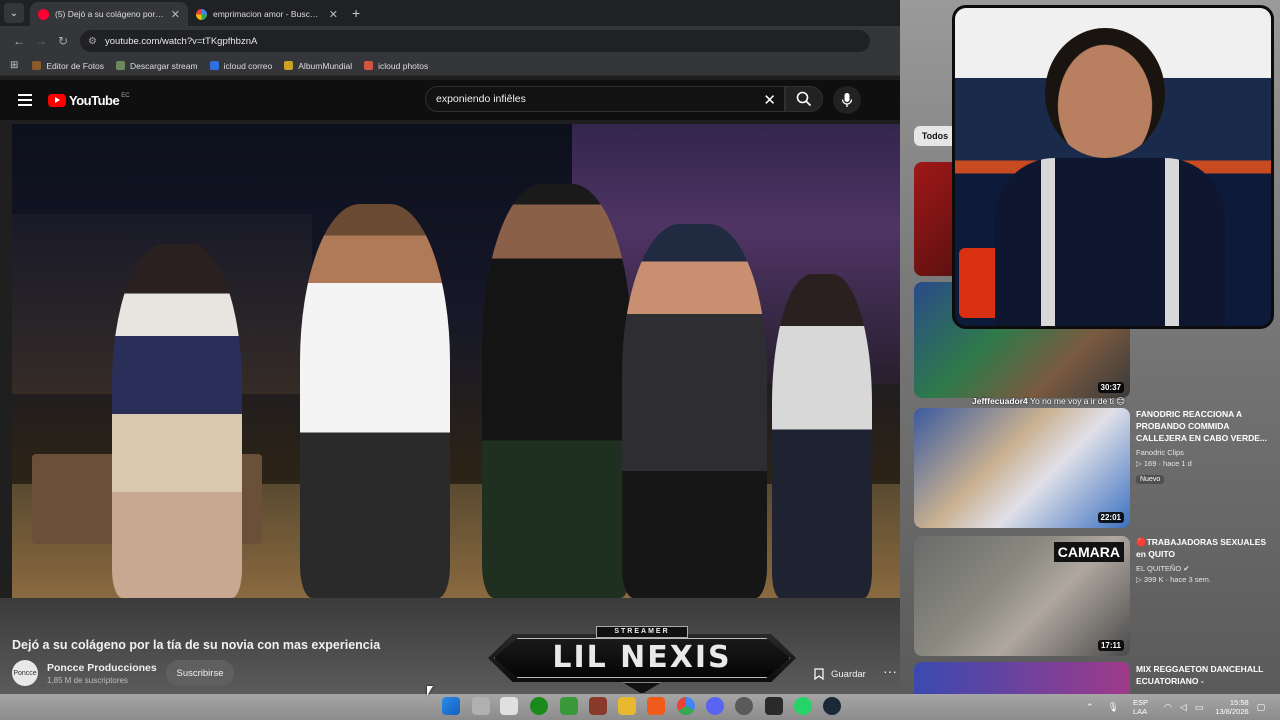  I want to click on windows-start-icon, so click(451, 706).